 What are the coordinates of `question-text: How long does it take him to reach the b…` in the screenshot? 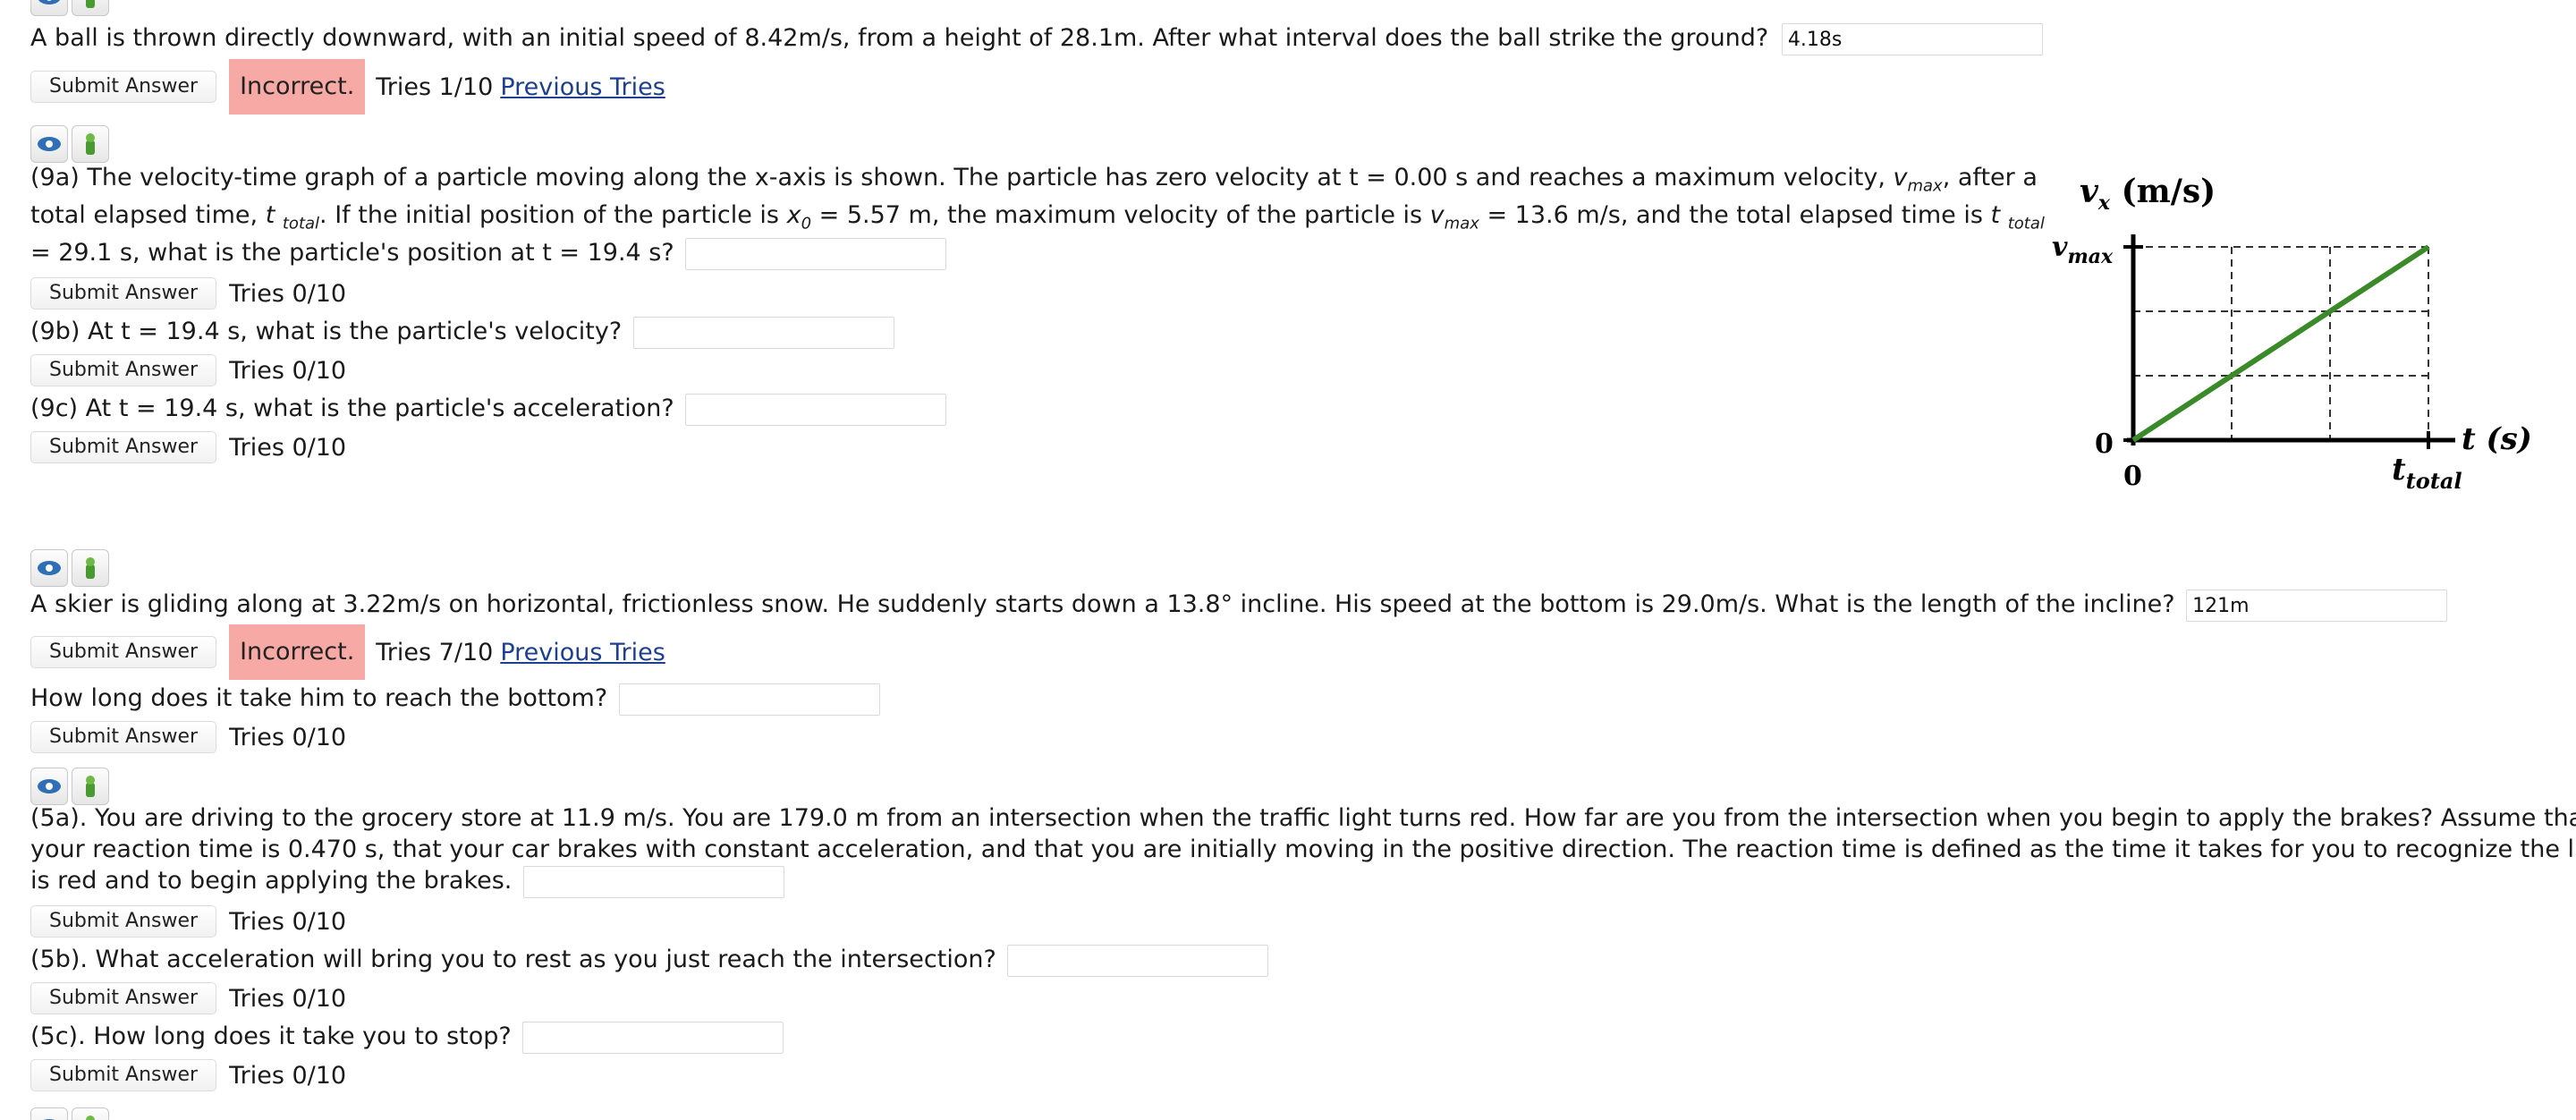 It's located at (319, 698).